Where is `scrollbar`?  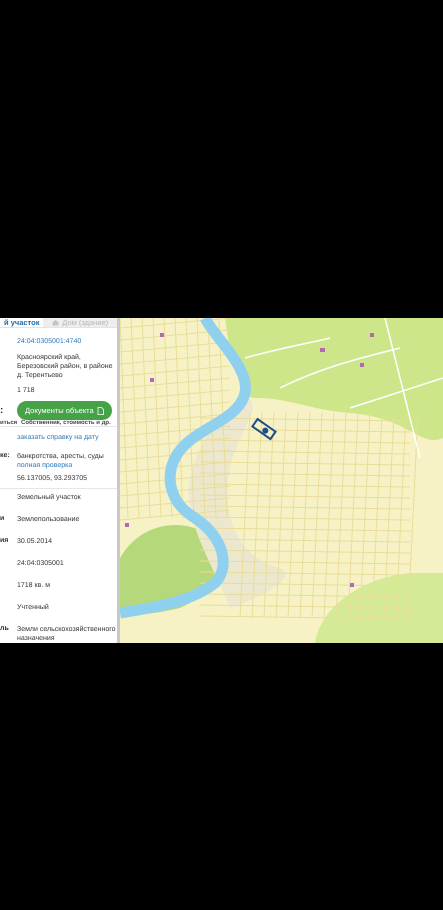
scrollbar is located at coordinates (118, 480).